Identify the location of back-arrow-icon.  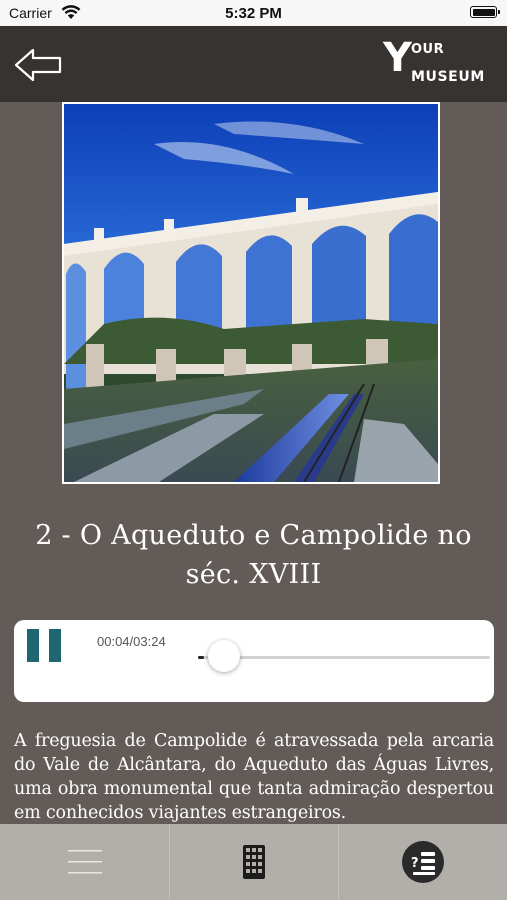
(38, 65).